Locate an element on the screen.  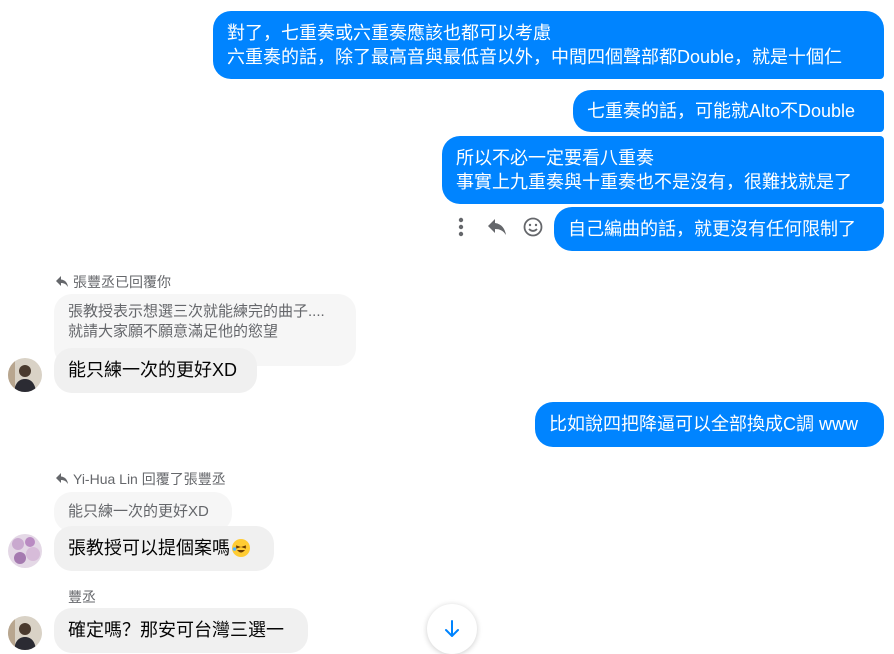
message-text: 事實上九重奏與十重奏也不是沒有，很難找就是了 is located at coordinates (654, 182).